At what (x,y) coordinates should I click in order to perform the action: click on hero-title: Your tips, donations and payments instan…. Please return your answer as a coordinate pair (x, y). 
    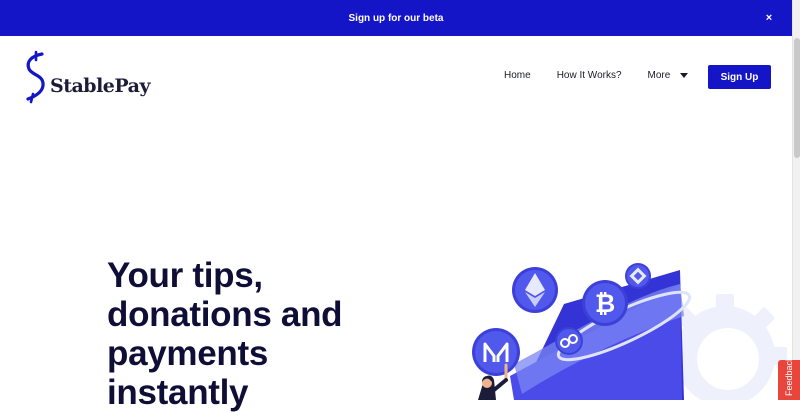
    Looking at the image, I should click on (257, 334).